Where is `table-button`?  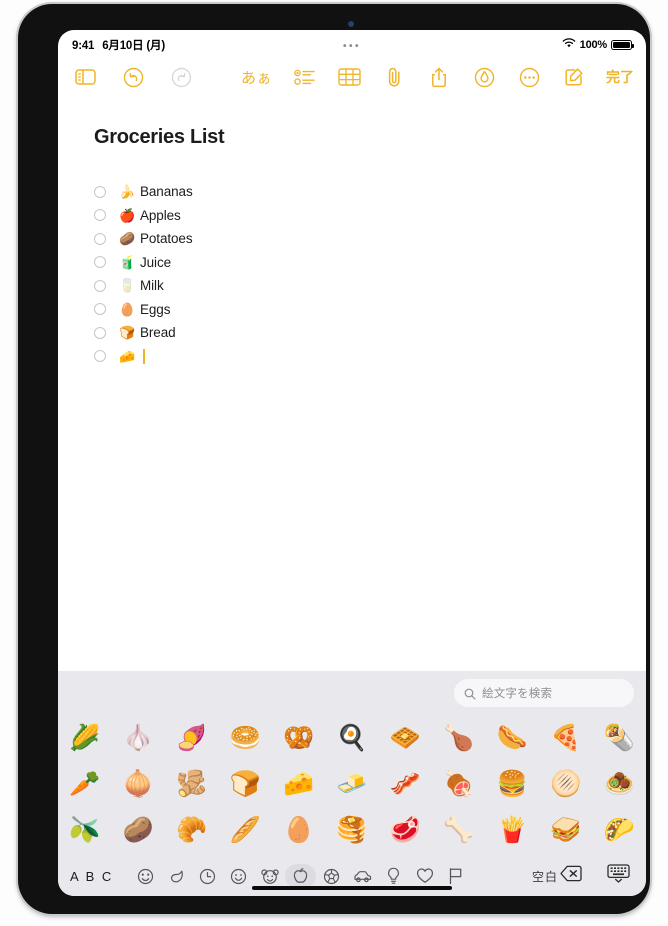 table-button is located at coordinates (349, 77).